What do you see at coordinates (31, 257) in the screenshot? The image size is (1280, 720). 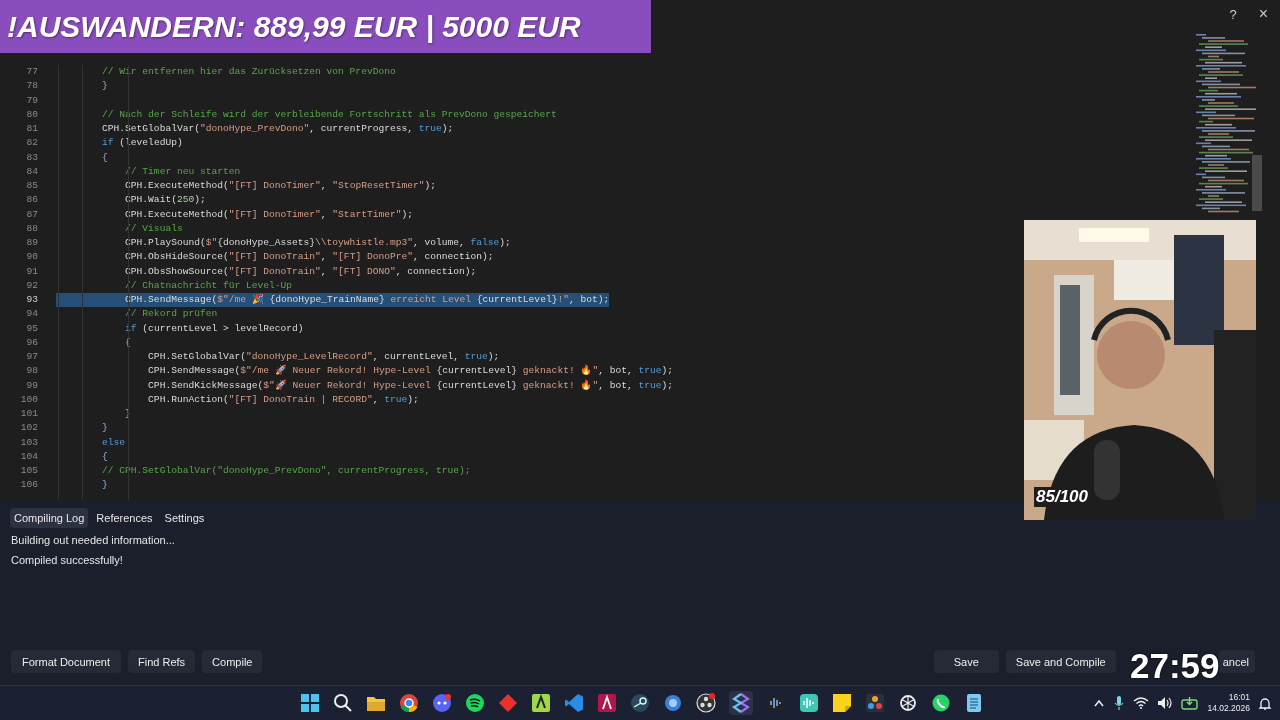 I see `line-number: 90` at bounding box center [31, 257].